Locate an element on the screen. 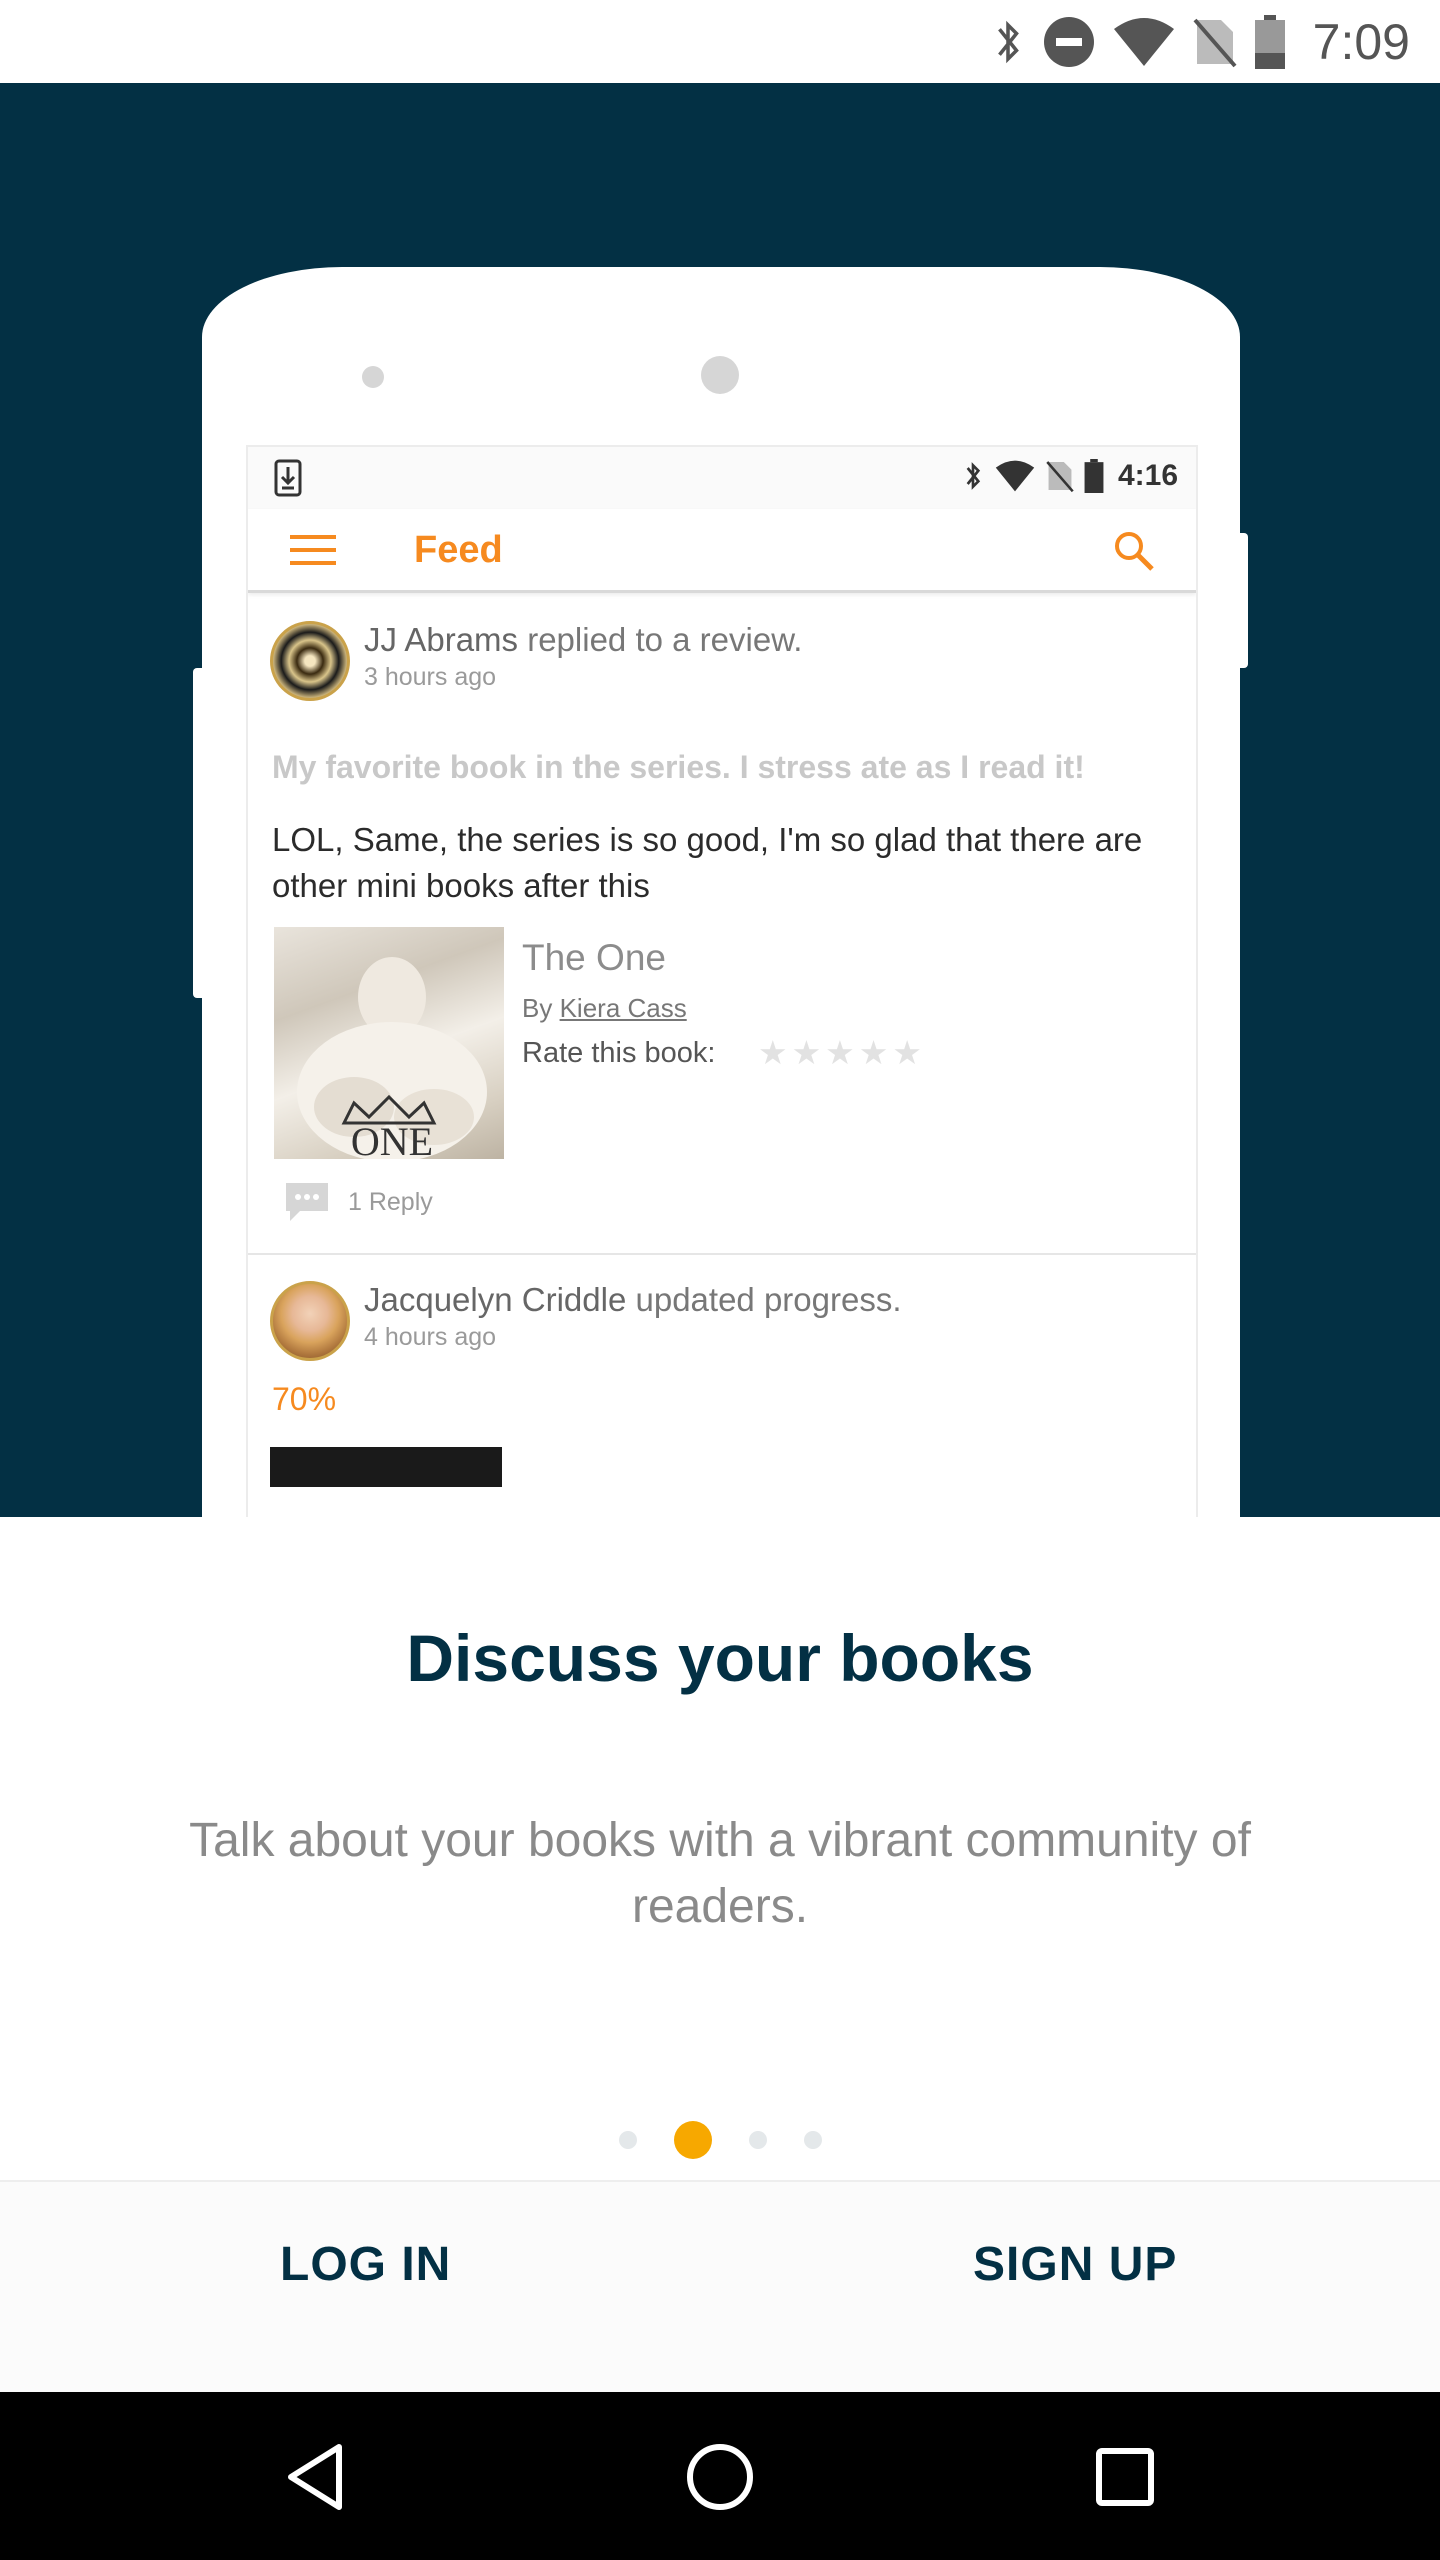 This screenshot has height=2560, width=1440. by-prefix: By is located at coordinates (537, 1008).